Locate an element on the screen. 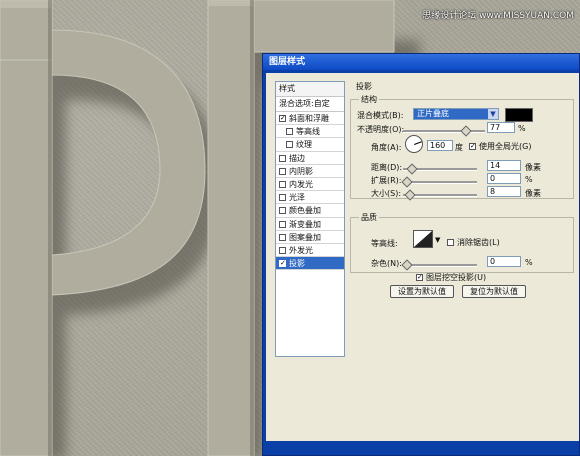 This screenshot has height=456, width=580. blend-options-item: 混合选项:自定 is located at coordinates (310, 104).